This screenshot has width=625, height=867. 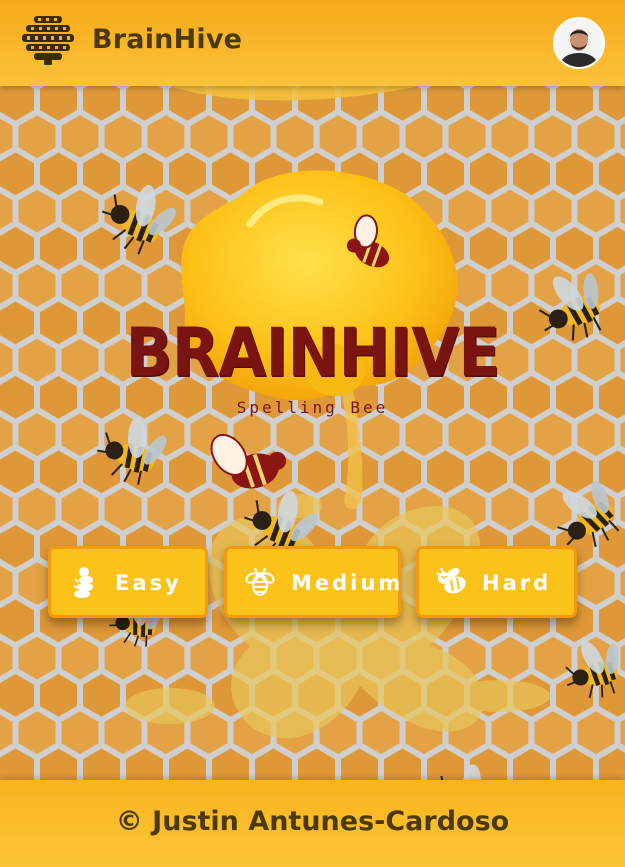 I want to click on copyright-text: © Justin Antunes-Cardoso, so click(x=312, y=821).